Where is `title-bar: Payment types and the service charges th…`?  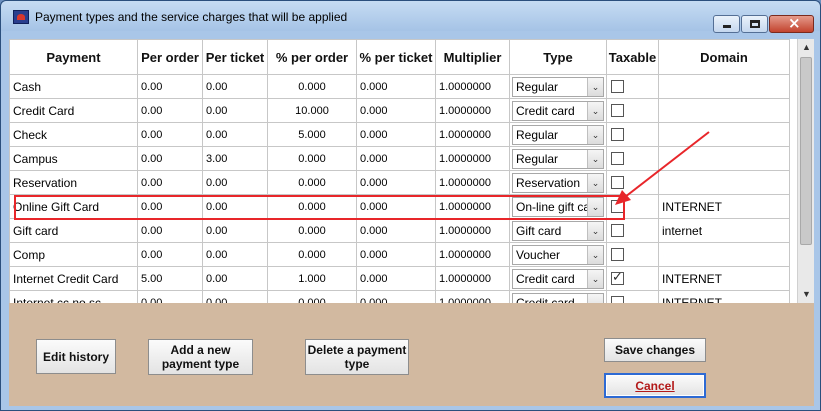 title-bar: Payment types and the service charges th… is located at coordinates (410, 17).